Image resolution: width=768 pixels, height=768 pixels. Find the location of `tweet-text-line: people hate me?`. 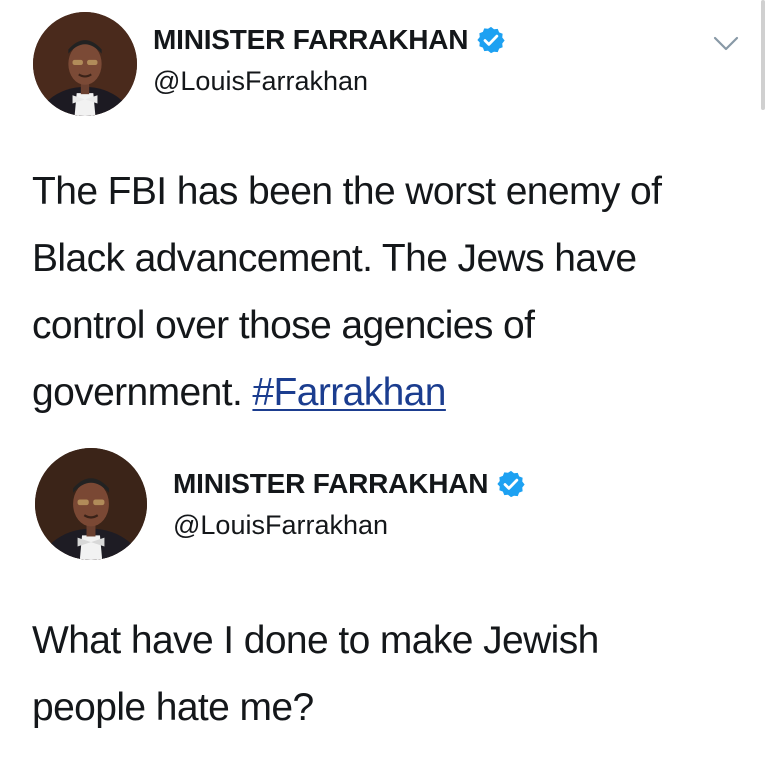

tweet-text-line: people hate me? is located at coordinates (173, 707).